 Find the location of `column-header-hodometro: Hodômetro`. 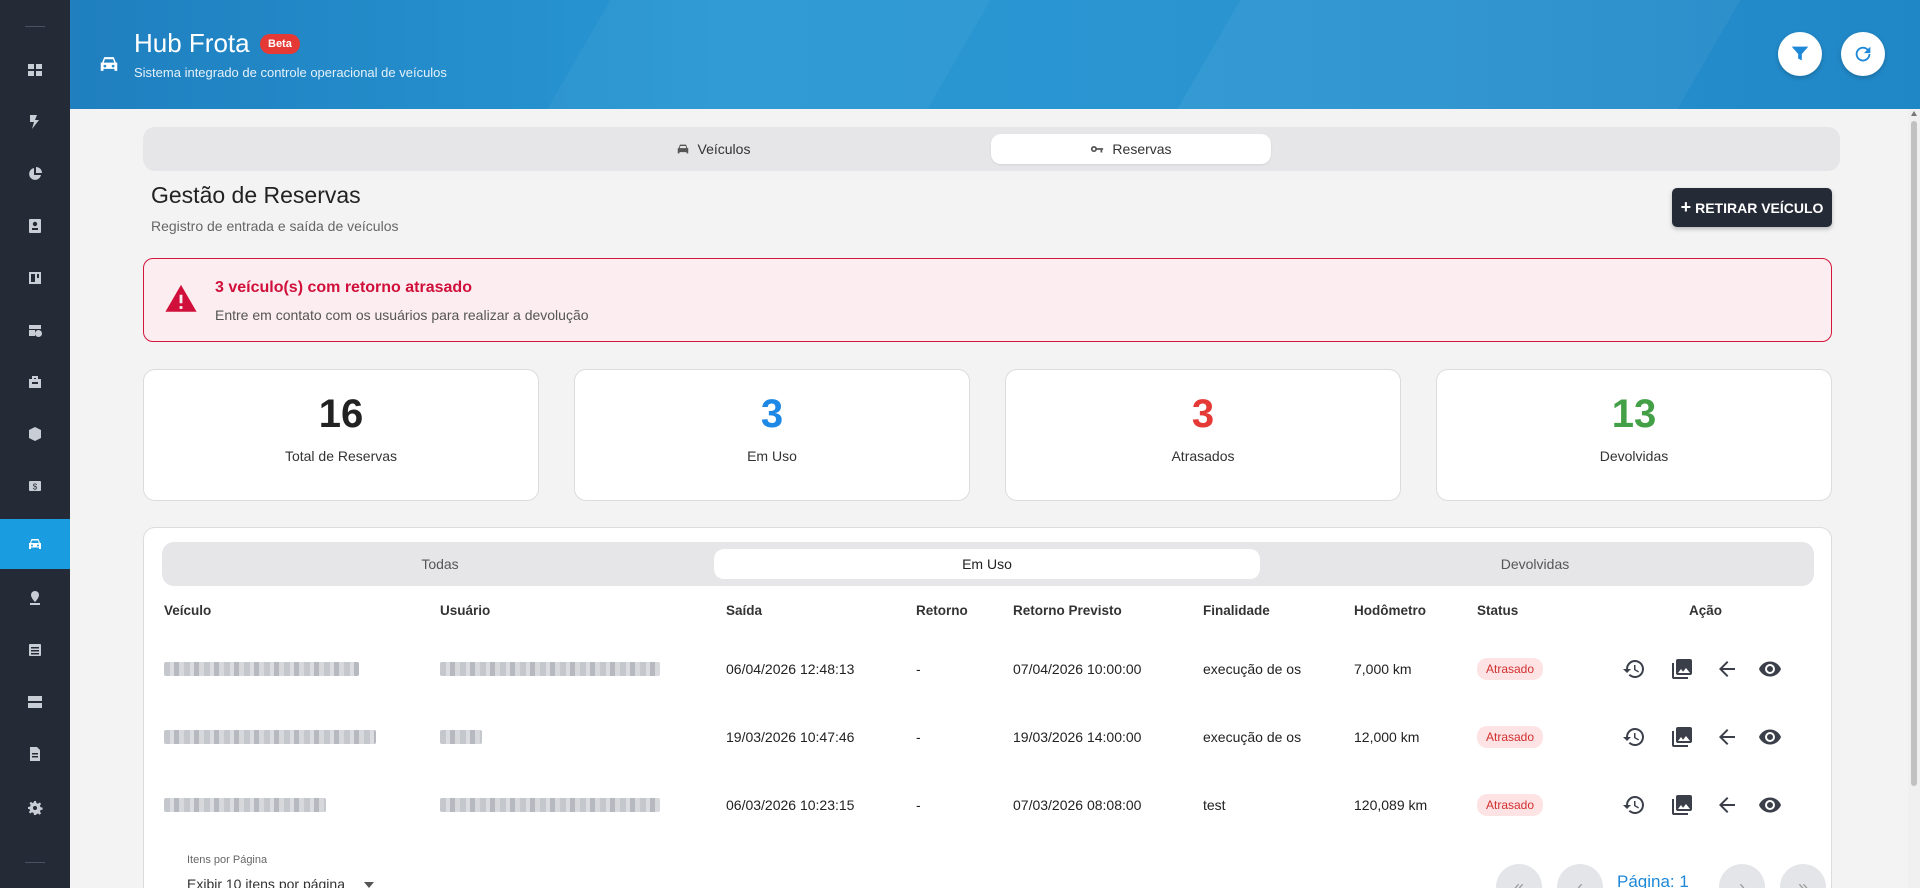

column-header-hodometro: Hodômetro is located at coordinates (1390, 610).